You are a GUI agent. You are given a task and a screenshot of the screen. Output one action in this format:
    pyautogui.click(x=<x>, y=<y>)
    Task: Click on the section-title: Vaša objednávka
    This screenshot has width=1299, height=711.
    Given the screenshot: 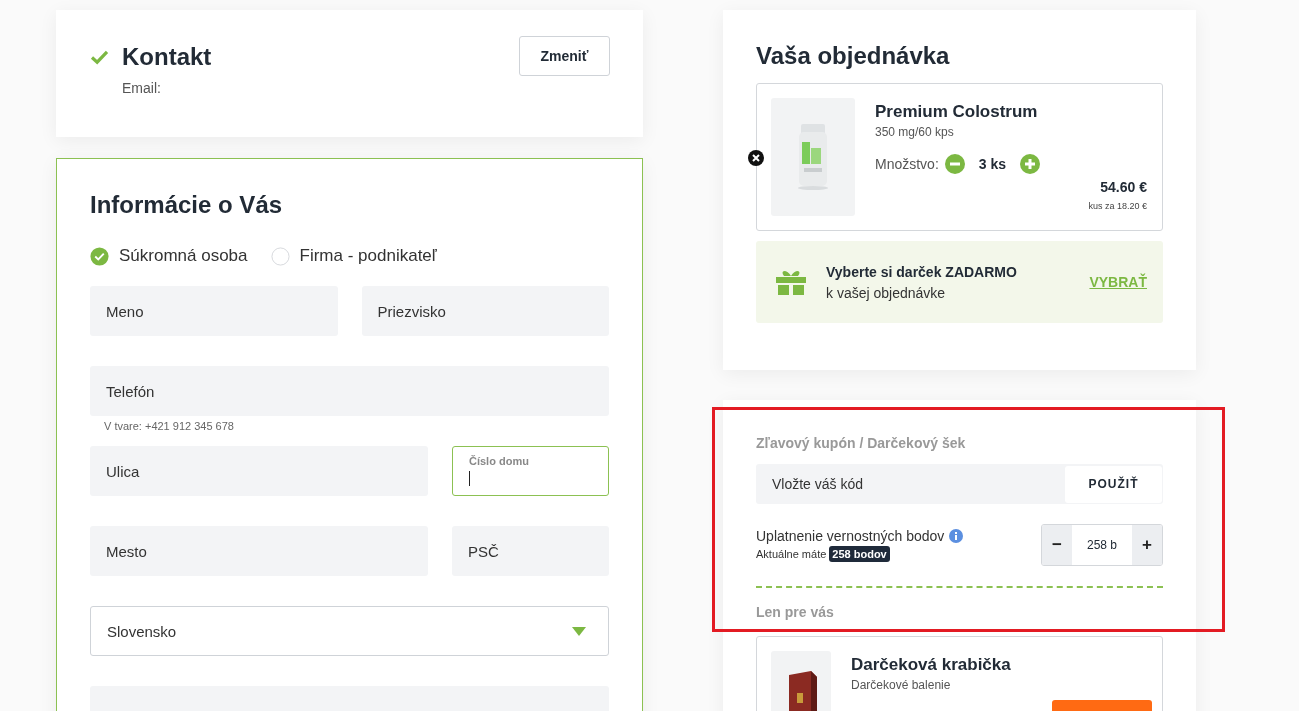 What is the action you would take?
    pyautogui.click(x=853, y=56)
    